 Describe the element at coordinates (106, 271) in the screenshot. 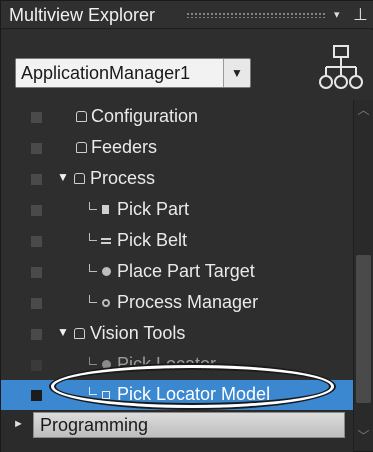

I see `target-icon` at that location.